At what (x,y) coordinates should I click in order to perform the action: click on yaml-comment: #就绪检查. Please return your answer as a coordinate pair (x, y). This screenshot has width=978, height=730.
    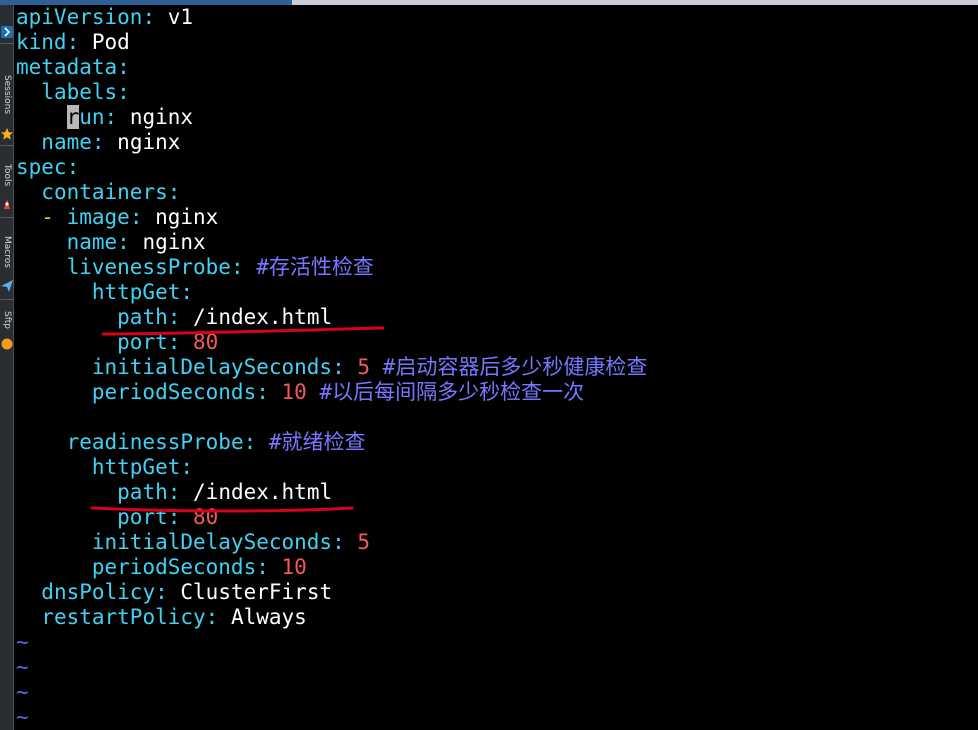
    Looking at the image, I should click on (311, 442).